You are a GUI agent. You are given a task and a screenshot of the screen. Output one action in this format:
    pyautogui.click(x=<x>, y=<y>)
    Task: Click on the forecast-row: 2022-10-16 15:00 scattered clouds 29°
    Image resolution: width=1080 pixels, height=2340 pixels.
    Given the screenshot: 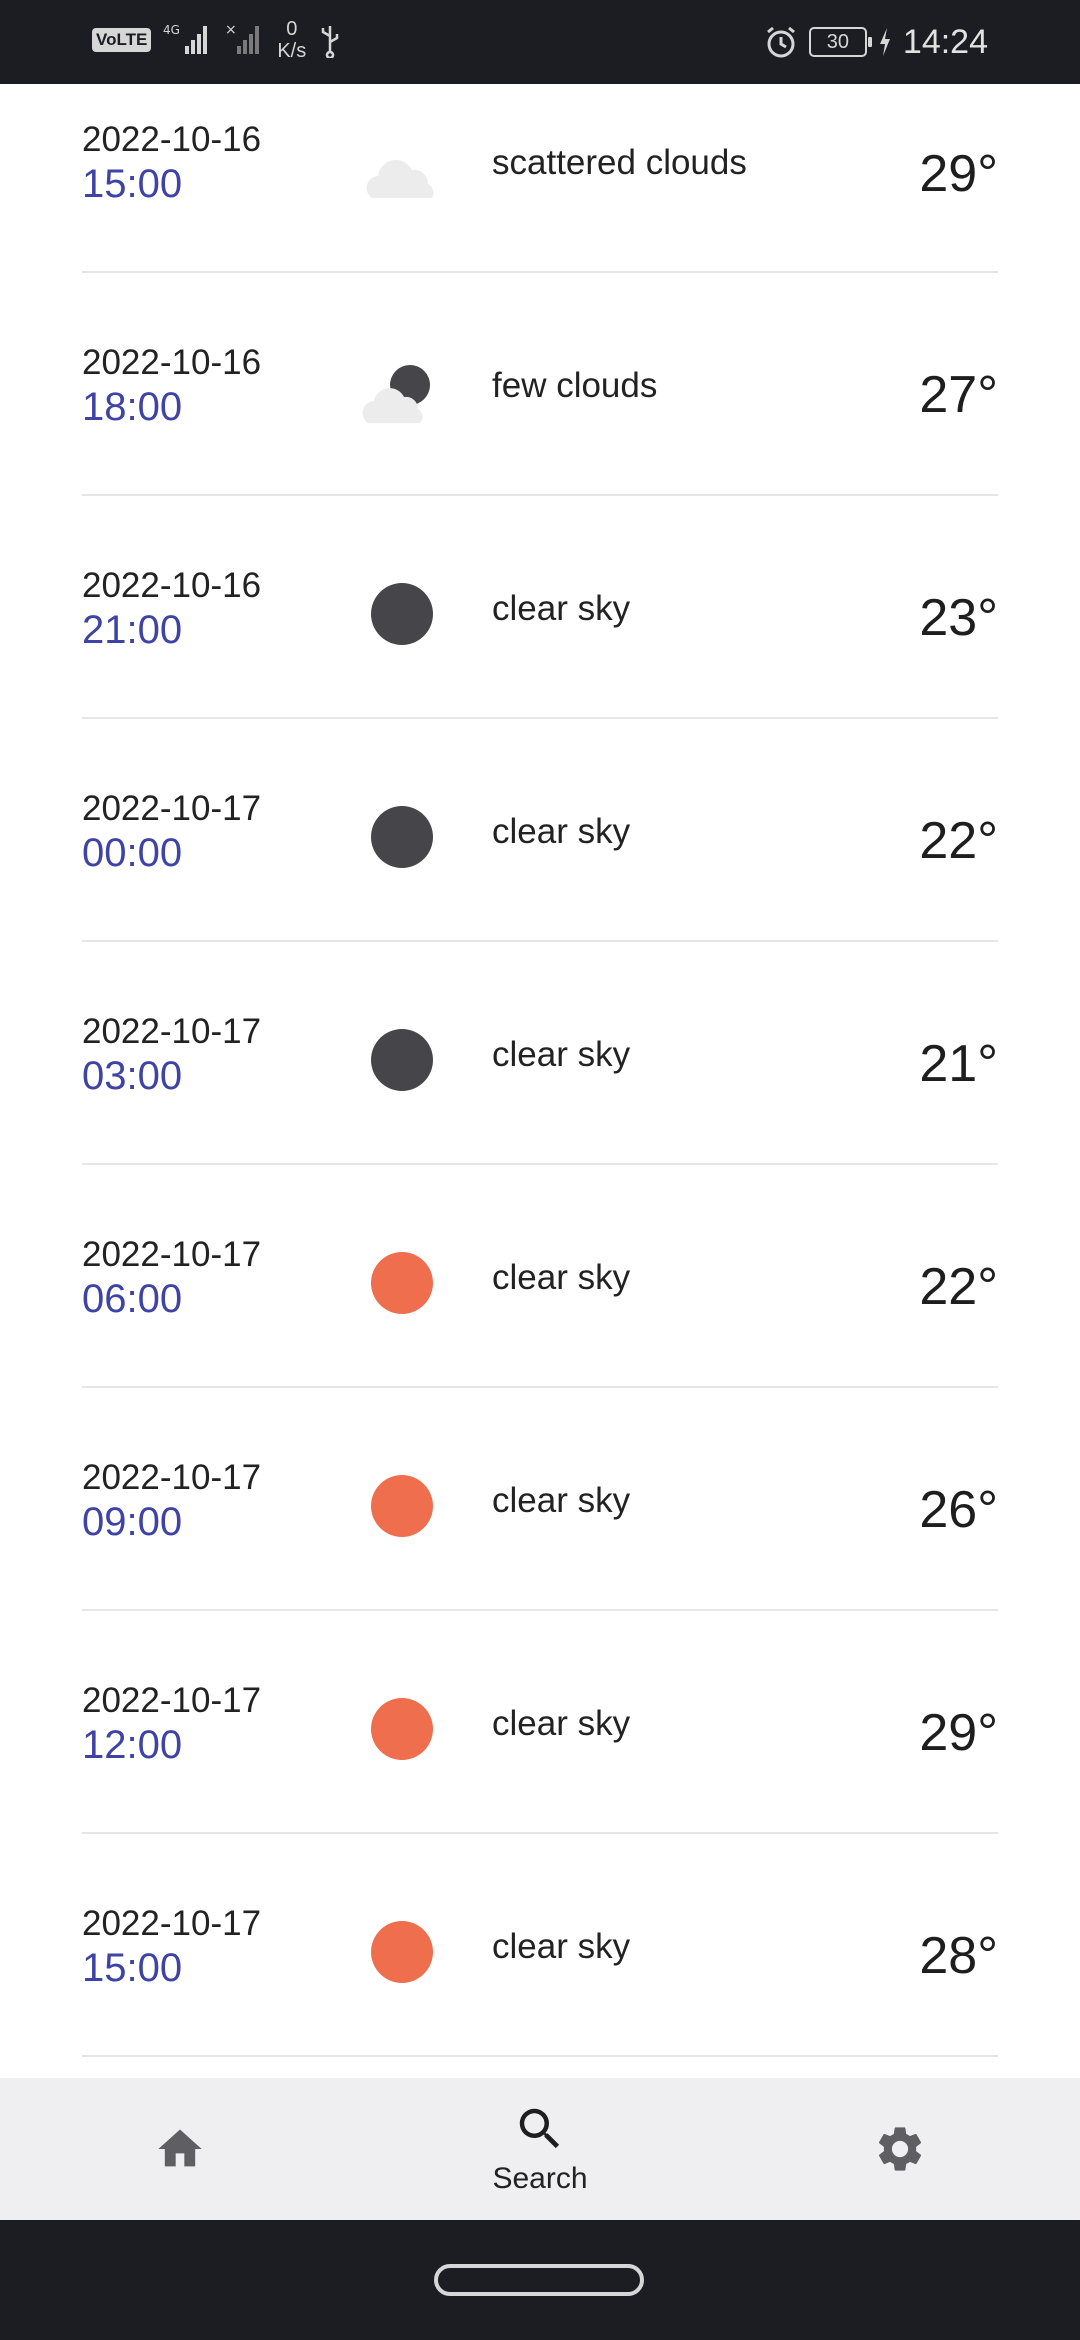 What is the action you would take?
    pyautogui.click(x=540, y=178)
    